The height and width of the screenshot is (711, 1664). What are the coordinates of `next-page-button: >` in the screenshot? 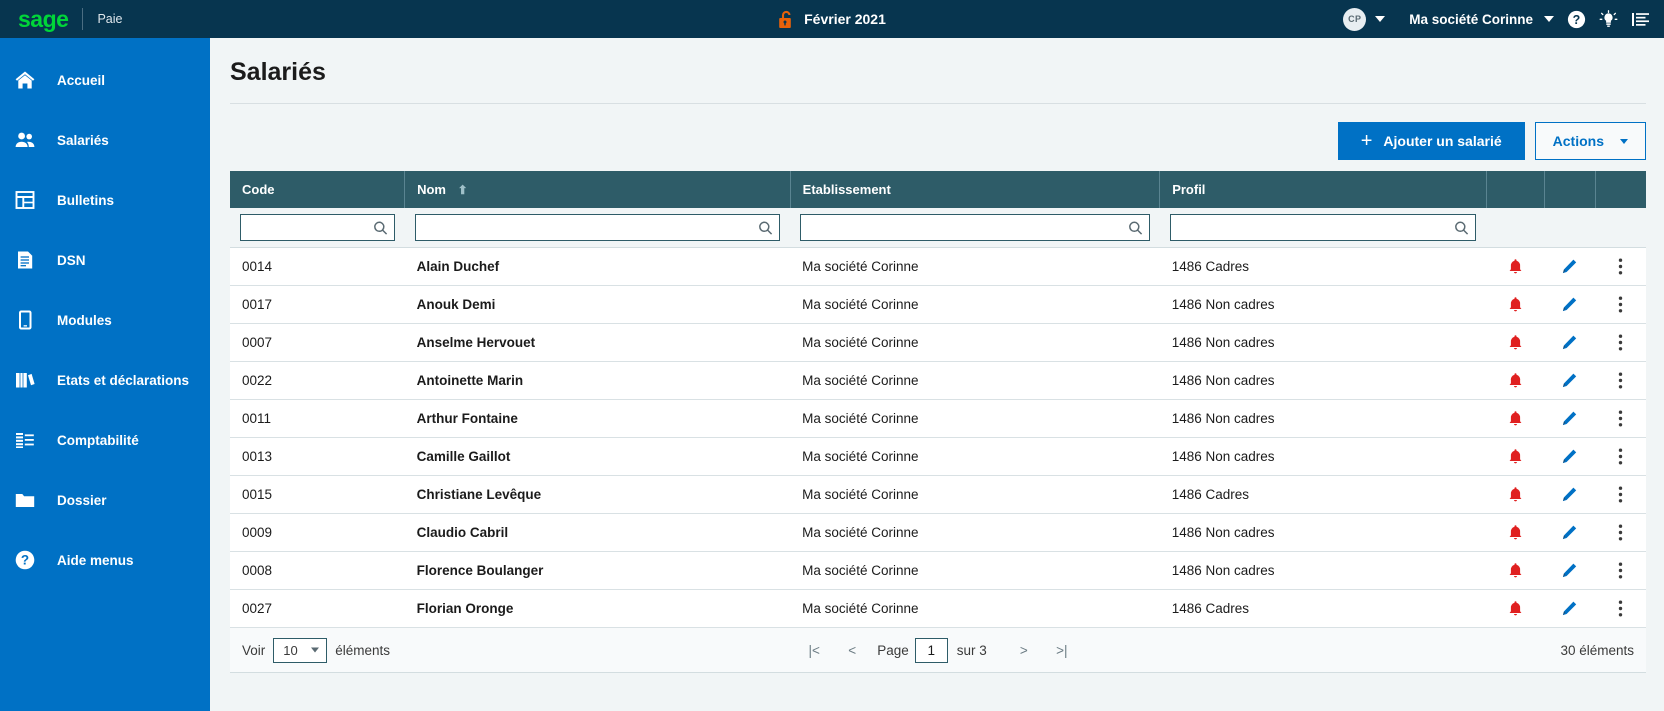 It's located at (1024, 650).